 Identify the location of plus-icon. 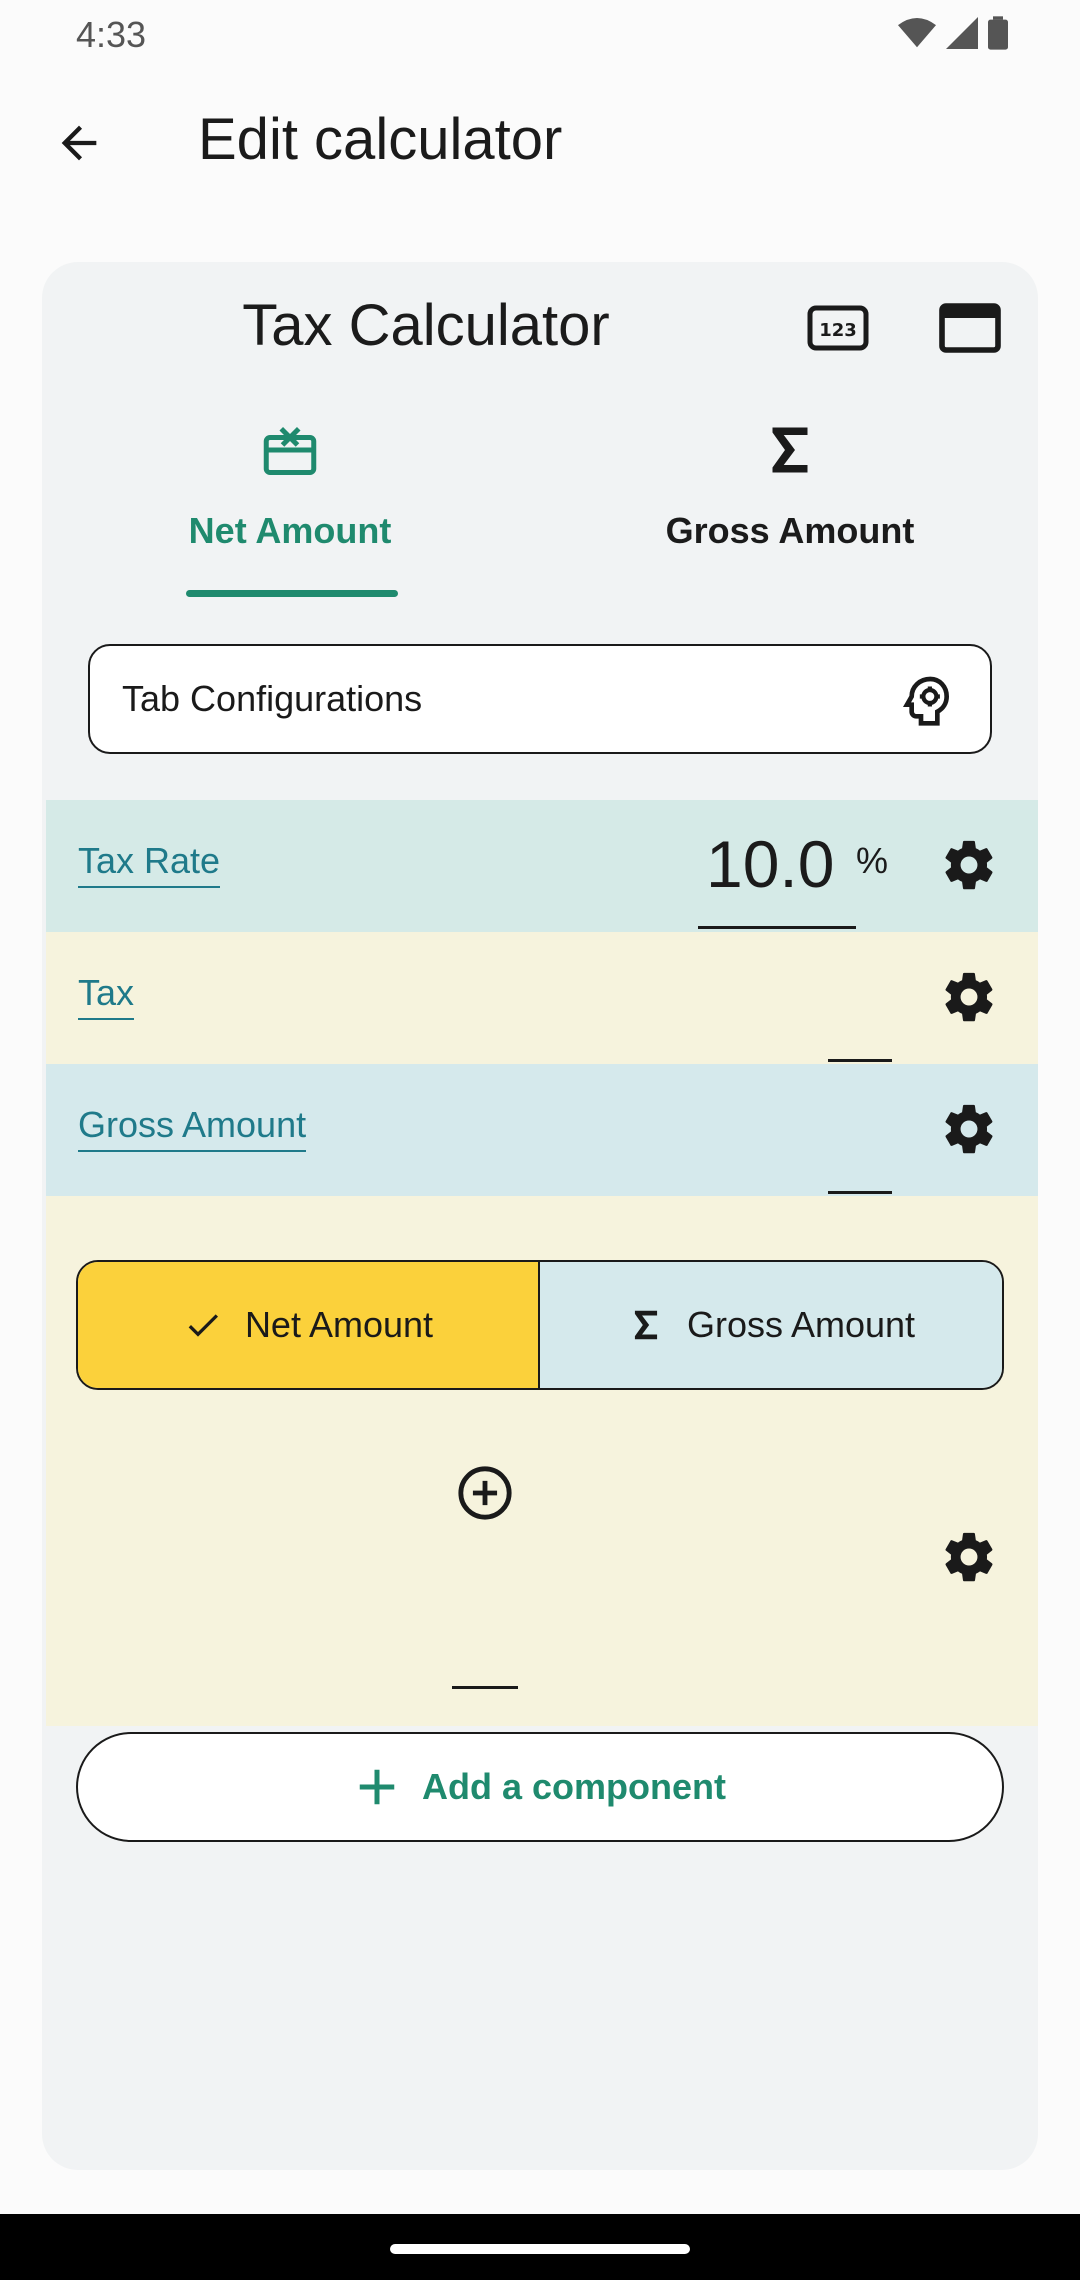
(377, 1787).